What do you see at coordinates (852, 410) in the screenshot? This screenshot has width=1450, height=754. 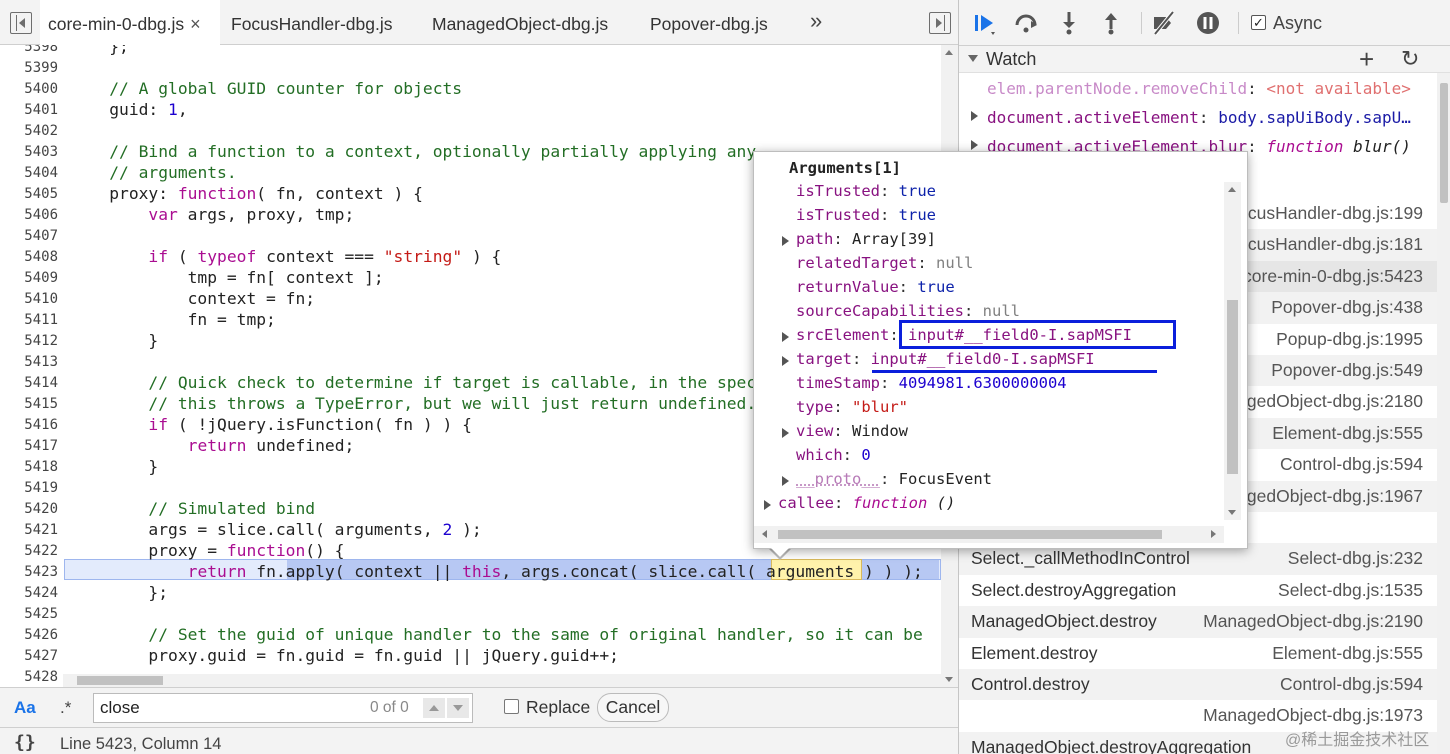 I see `popover-property: type: "blur"` at bounding box center [852, 410].